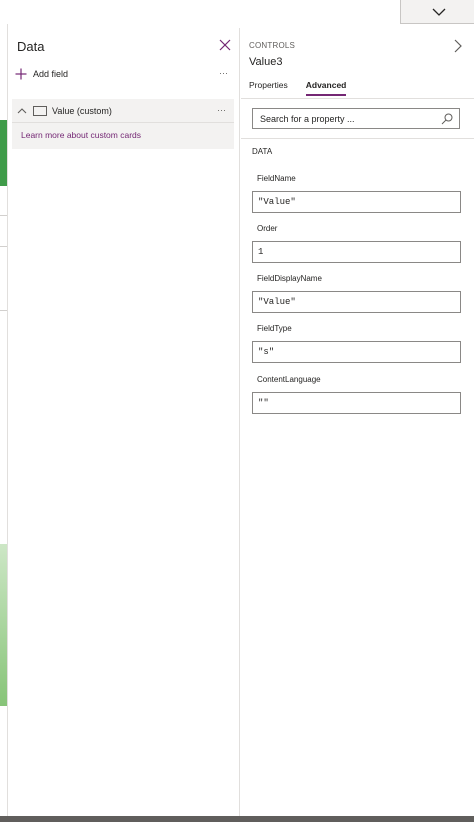 The image size is (474, 822). What do you see at coordinates (40, 110) in the screenshot?
I see `text-input-icon` at bounding box center [40, 110].